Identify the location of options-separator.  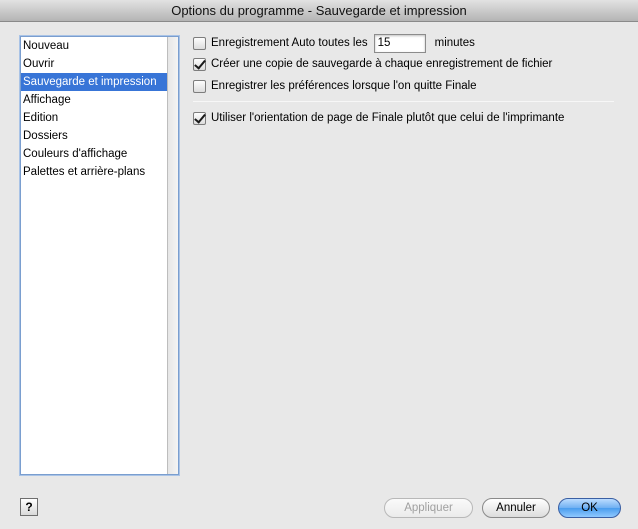
(403, 101).